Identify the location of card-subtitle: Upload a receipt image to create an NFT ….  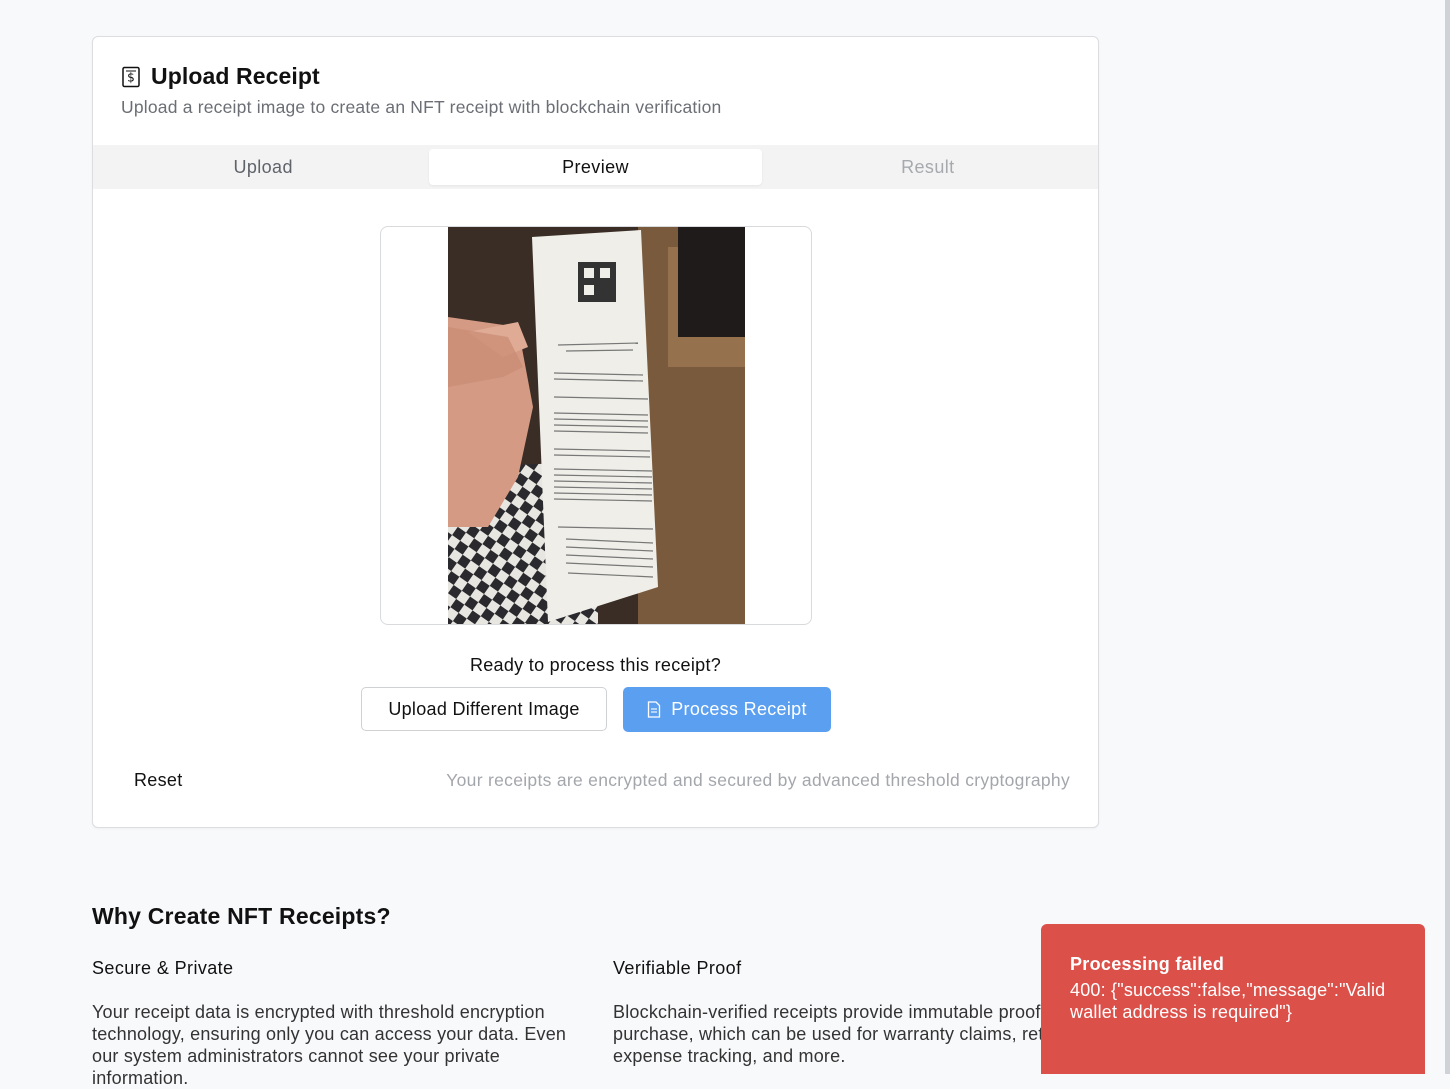
(421, 107).